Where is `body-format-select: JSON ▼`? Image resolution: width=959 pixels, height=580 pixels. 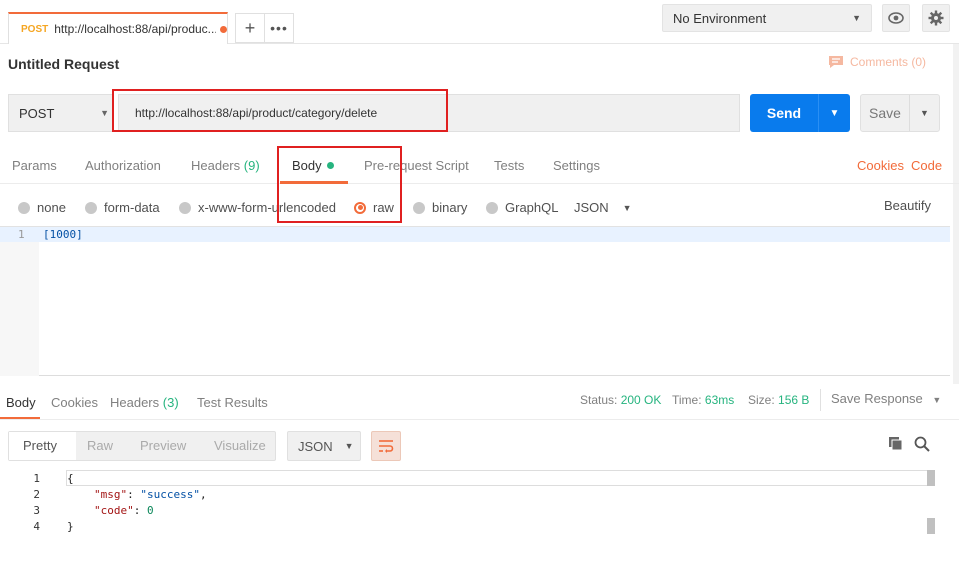 body-format-select: JSON ▼ is located at coordinates (603, 207).